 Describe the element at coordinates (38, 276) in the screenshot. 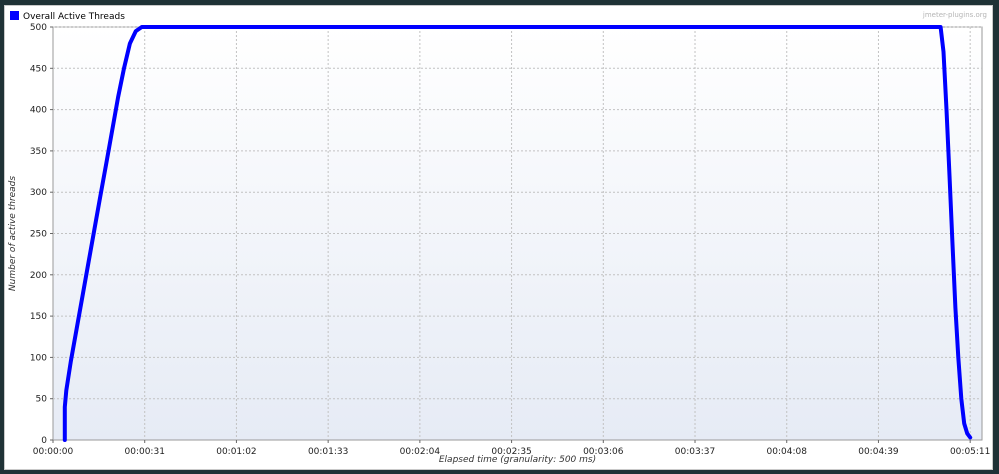

I see `y-tick-label: 200` at that location.